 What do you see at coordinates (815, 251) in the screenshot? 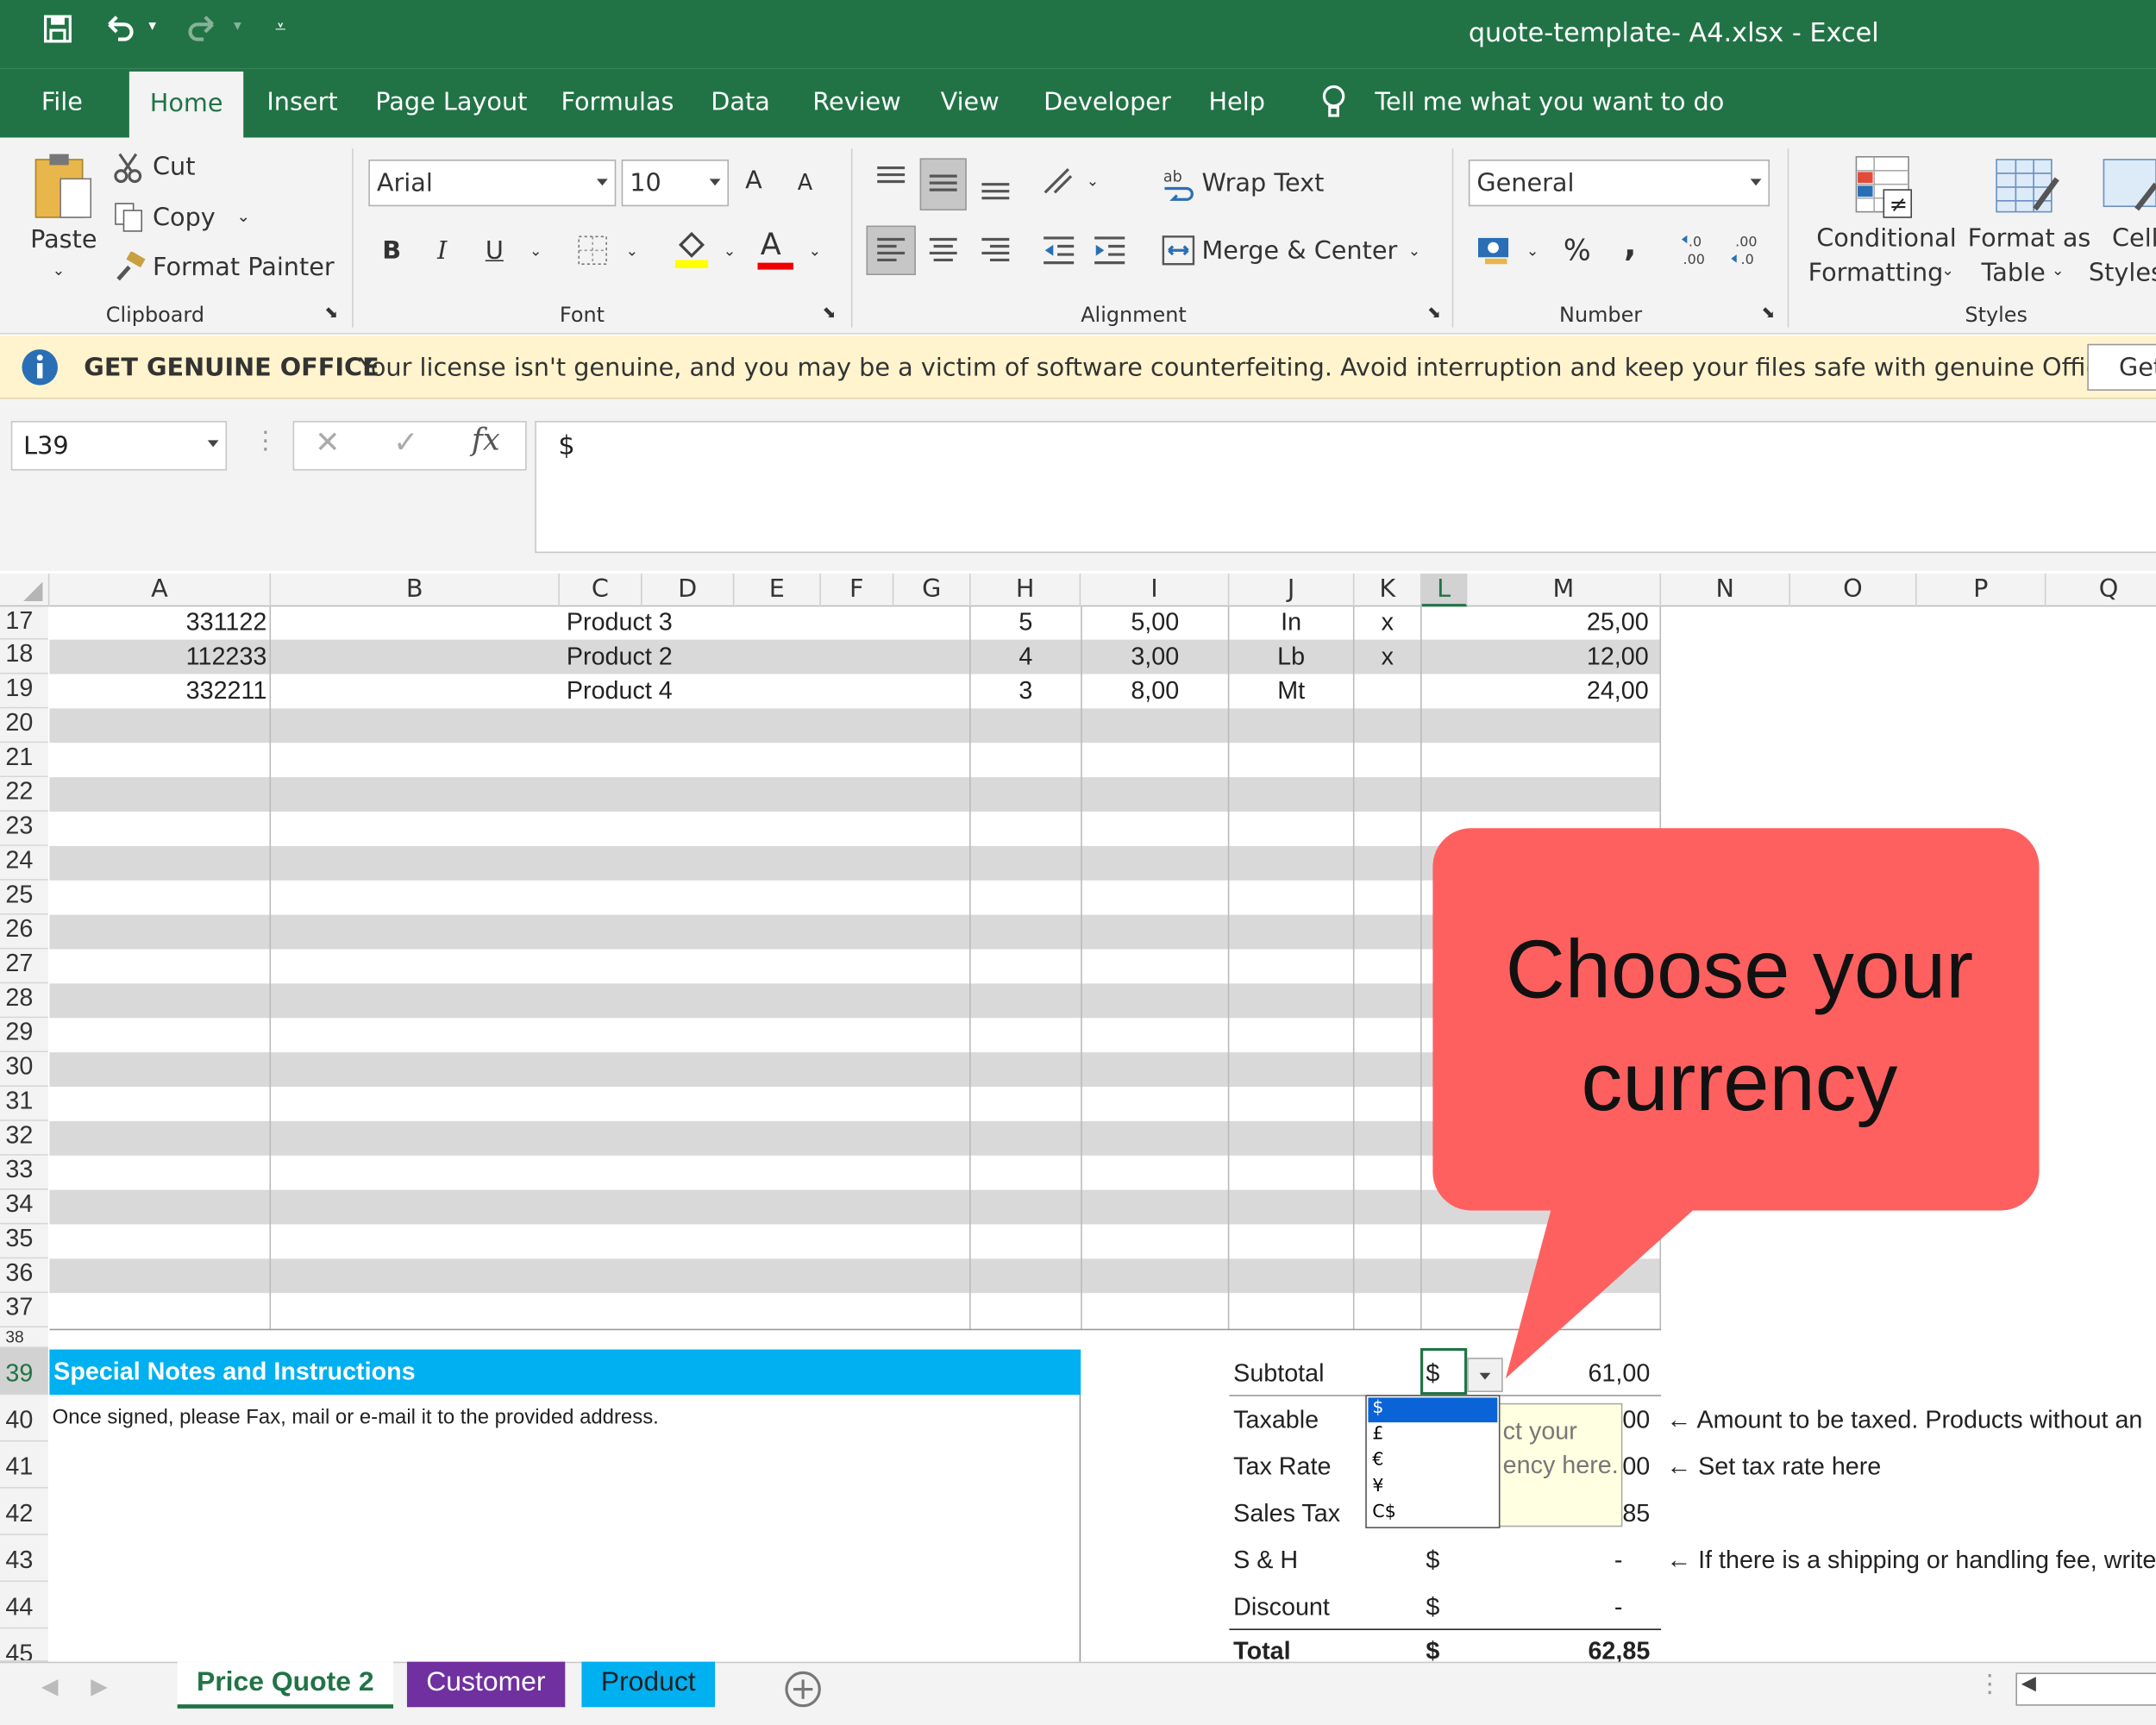
I see `font-color-dropdown-icon: ⌄` at bounding box center [815, 251].